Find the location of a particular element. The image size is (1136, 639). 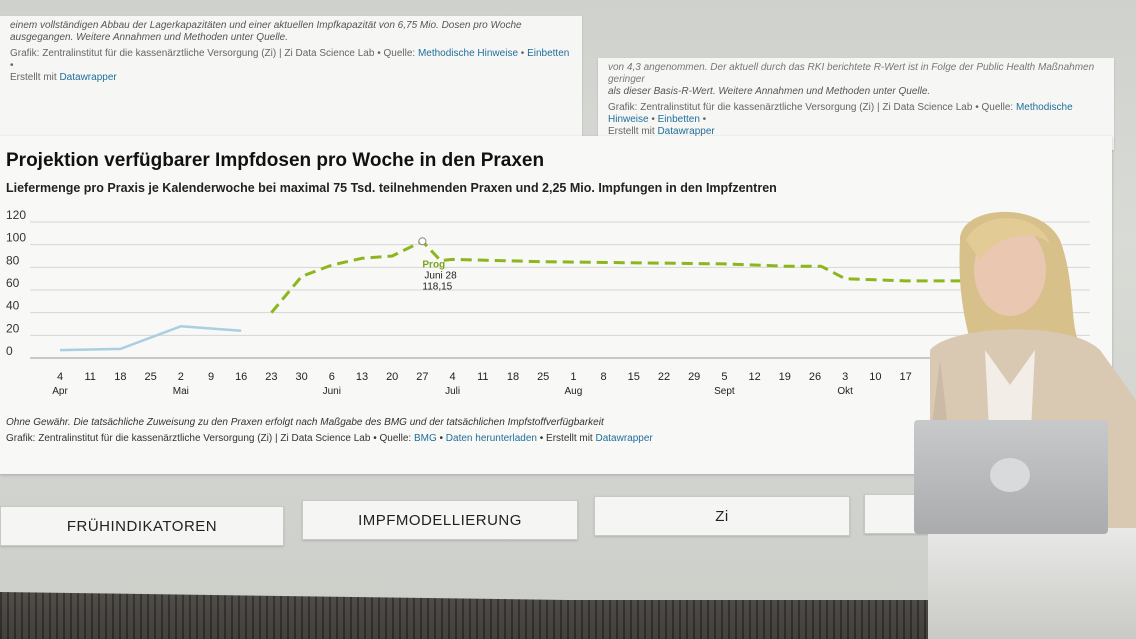

x-tick-label: 12 is located at coordinates (754, 377).